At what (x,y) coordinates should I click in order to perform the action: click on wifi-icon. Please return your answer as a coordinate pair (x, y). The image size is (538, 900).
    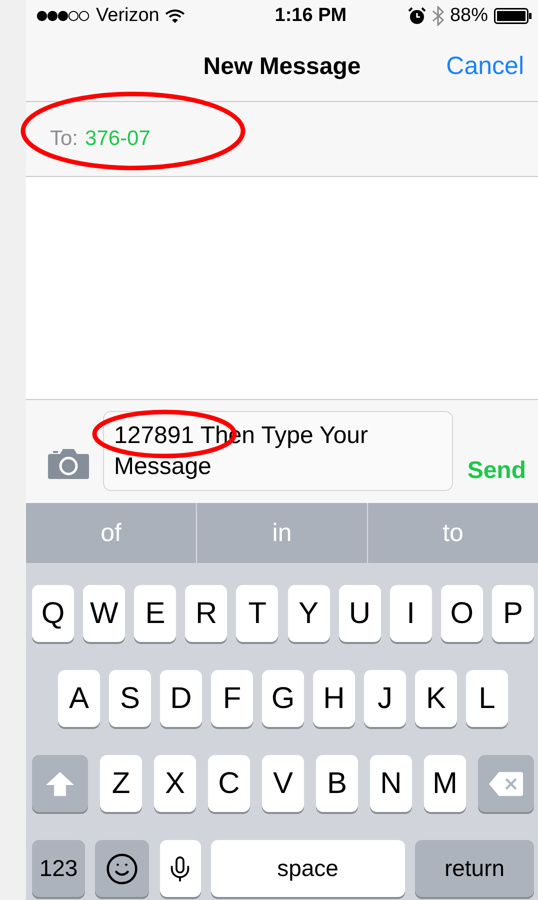
    Looking at the image, I should click on (175, 16).